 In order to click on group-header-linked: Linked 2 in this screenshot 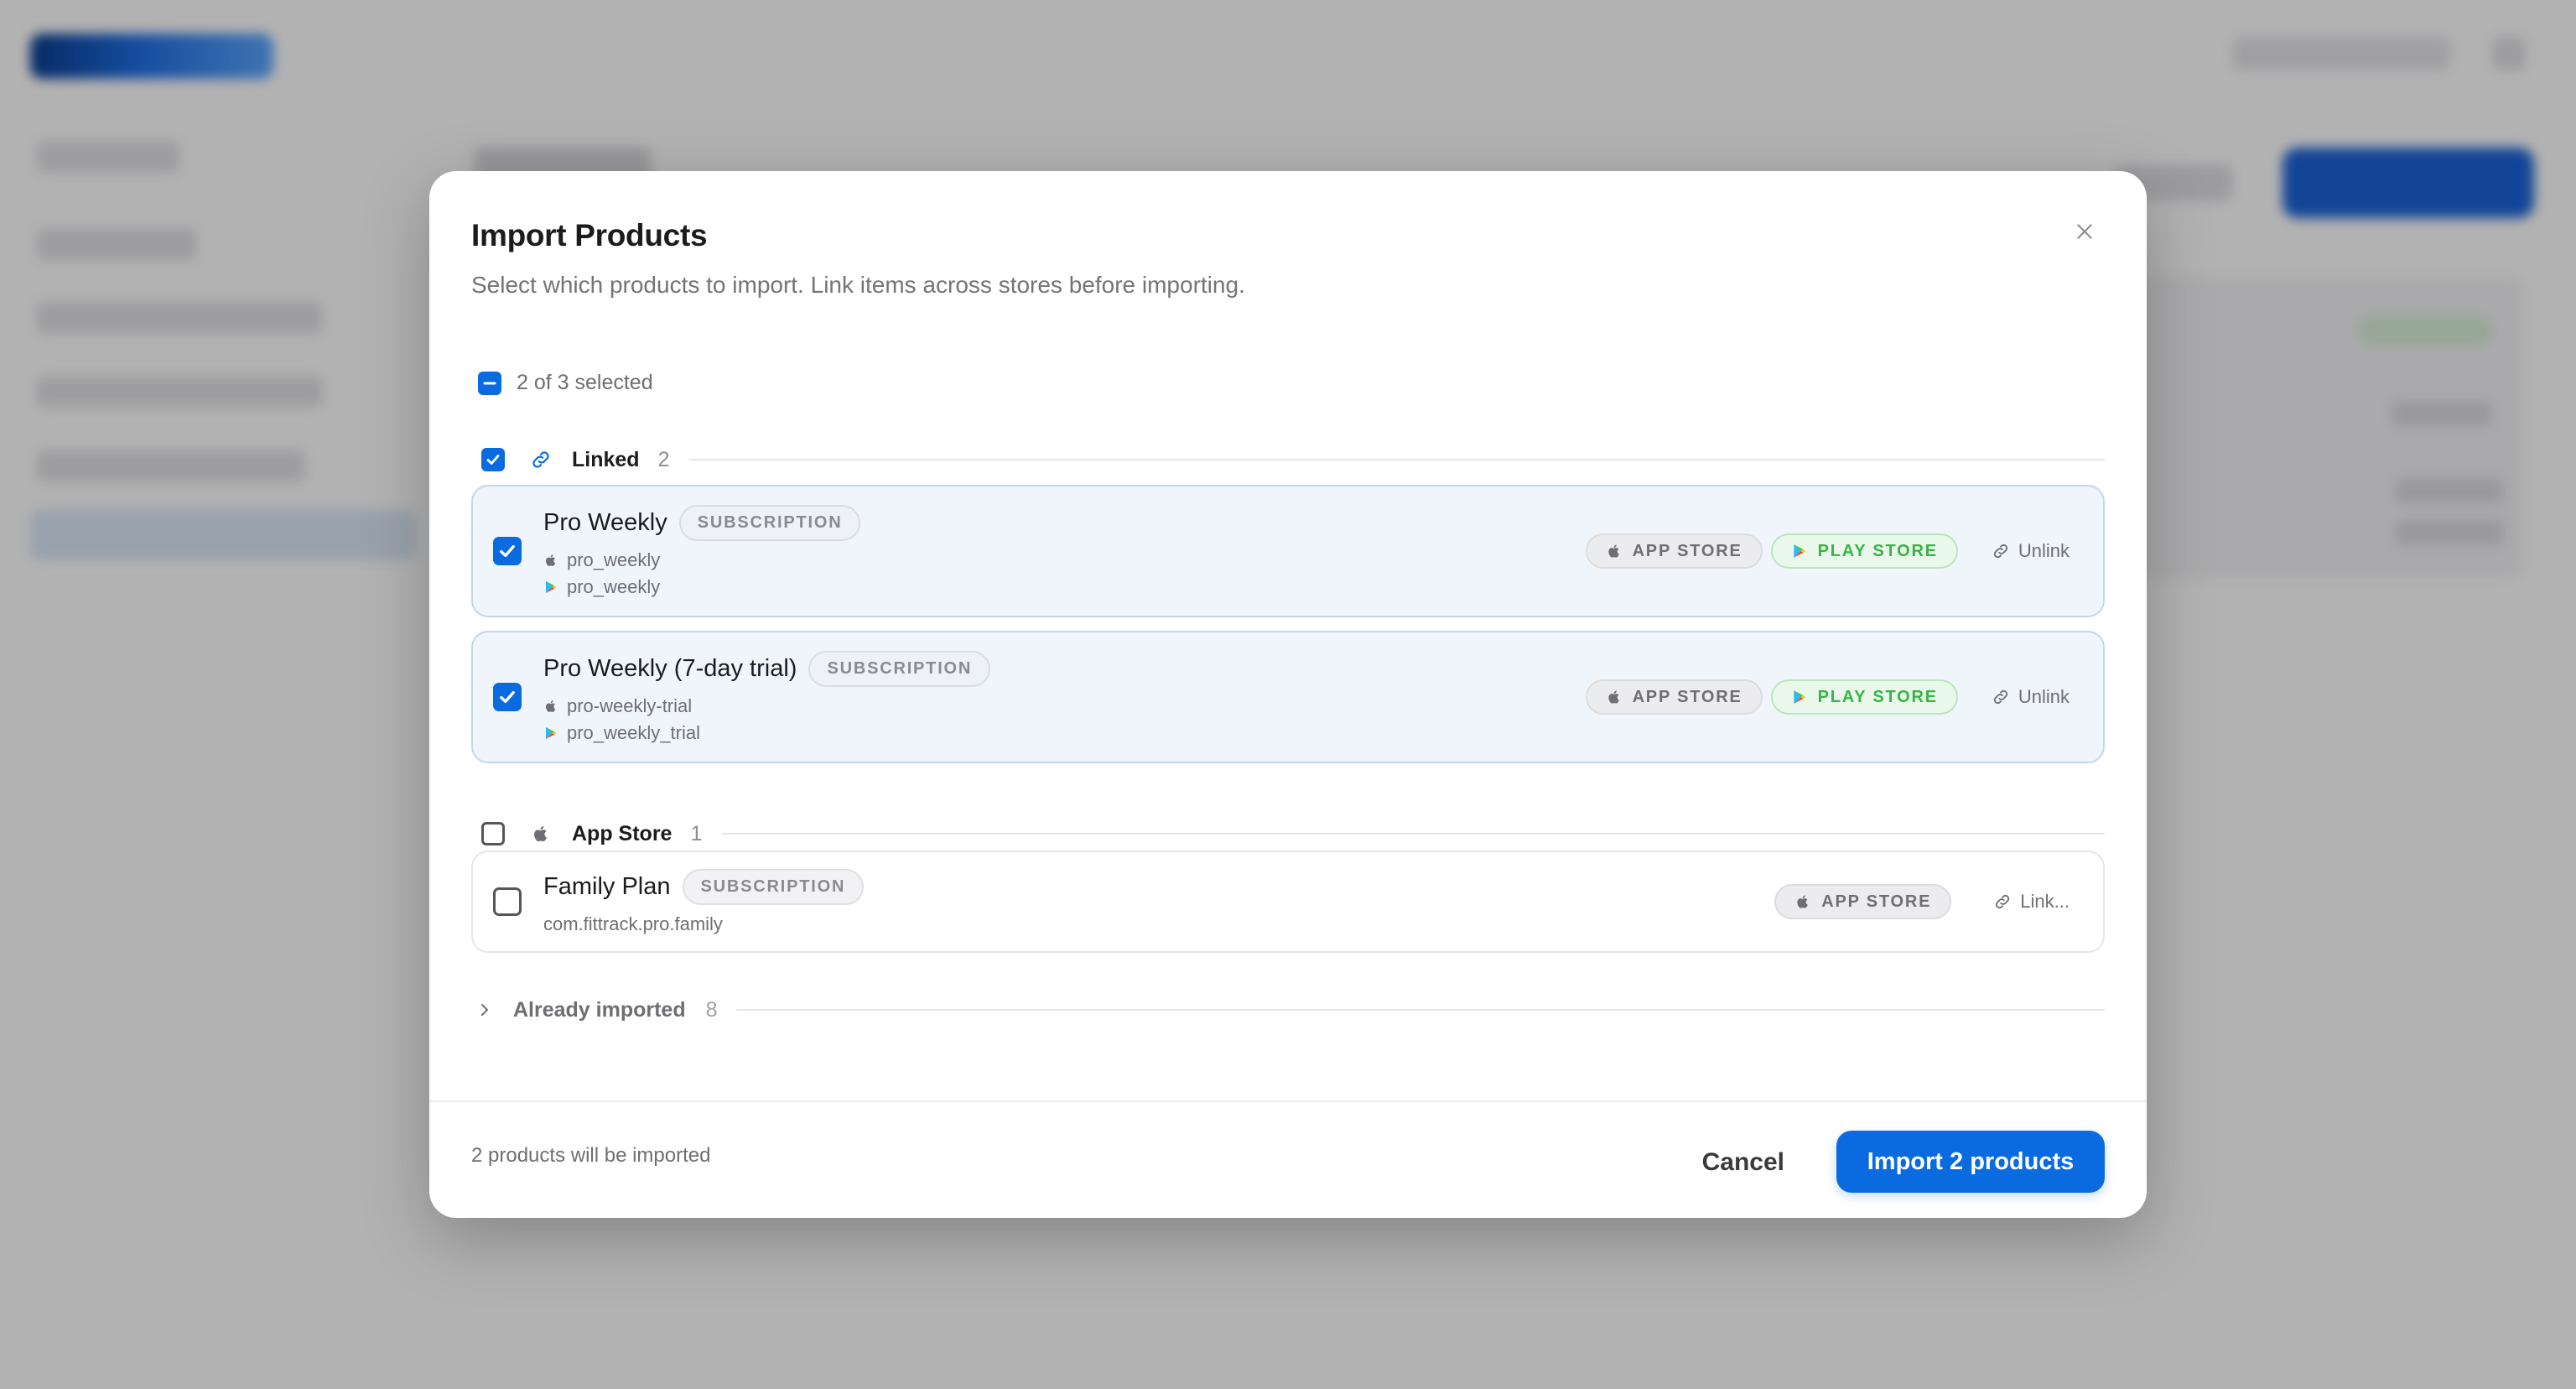, I will do `click(1288, 459)`.